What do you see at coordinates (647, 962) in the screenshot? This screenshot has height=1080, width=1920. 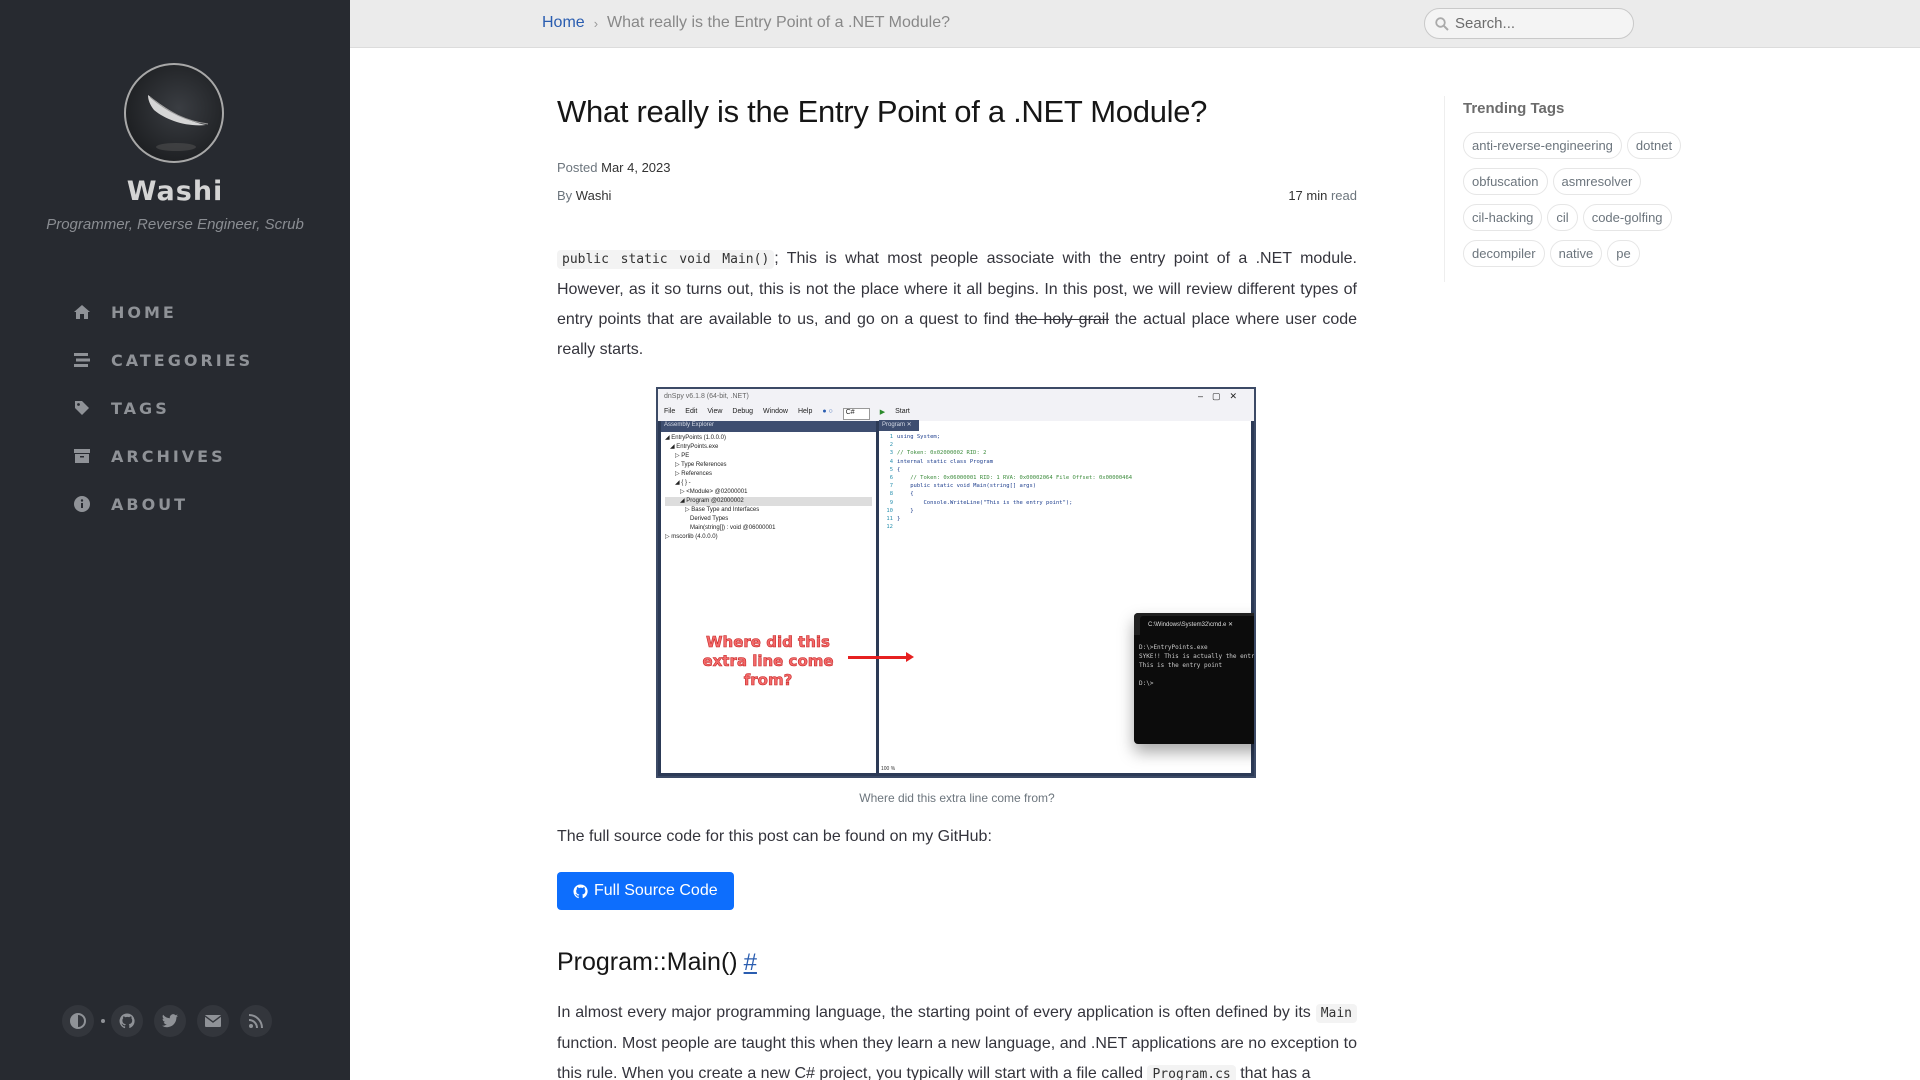 I see `section-title: Program::Main()` at bounding box center [647, 962].